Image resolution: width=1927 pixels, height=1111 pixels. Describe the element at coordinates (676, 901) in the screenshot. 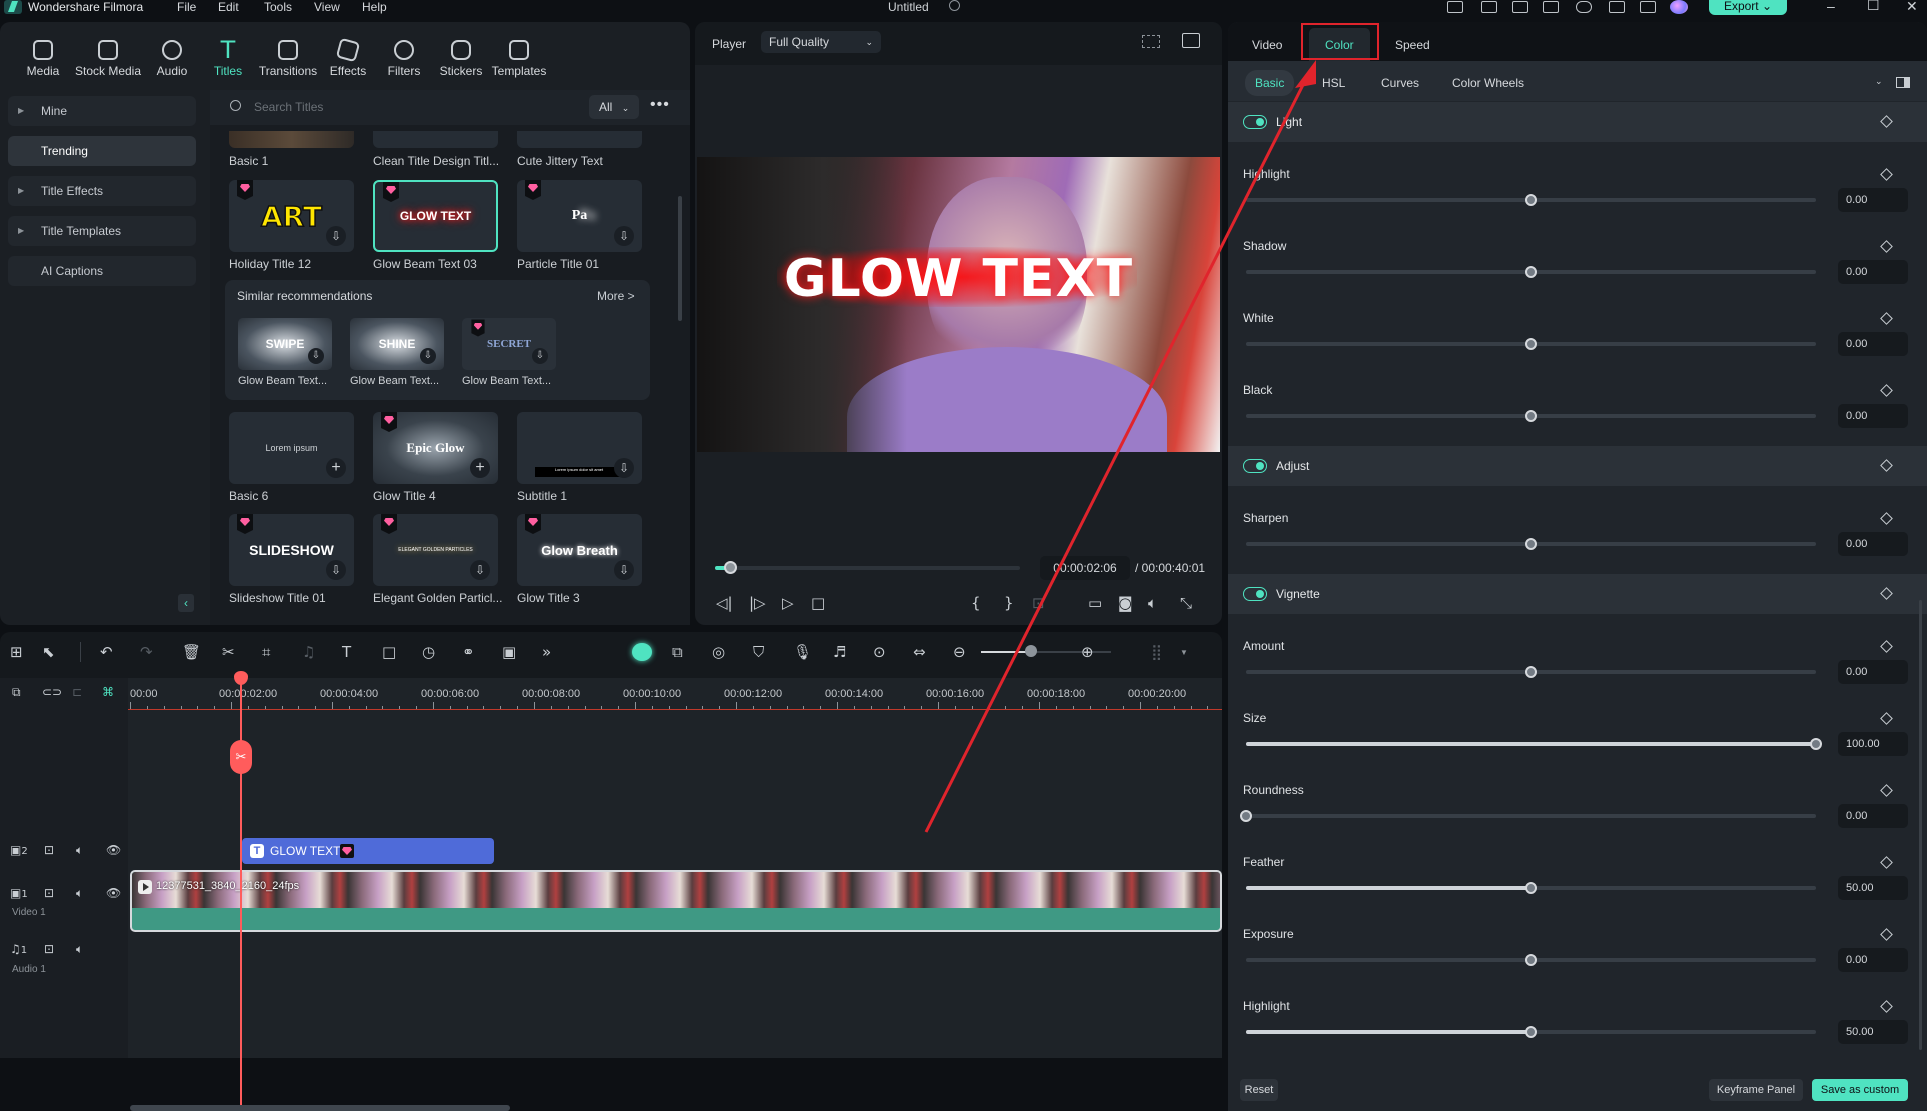

I see `video-clip: 12377531_3840_2160_24fps` at that location.